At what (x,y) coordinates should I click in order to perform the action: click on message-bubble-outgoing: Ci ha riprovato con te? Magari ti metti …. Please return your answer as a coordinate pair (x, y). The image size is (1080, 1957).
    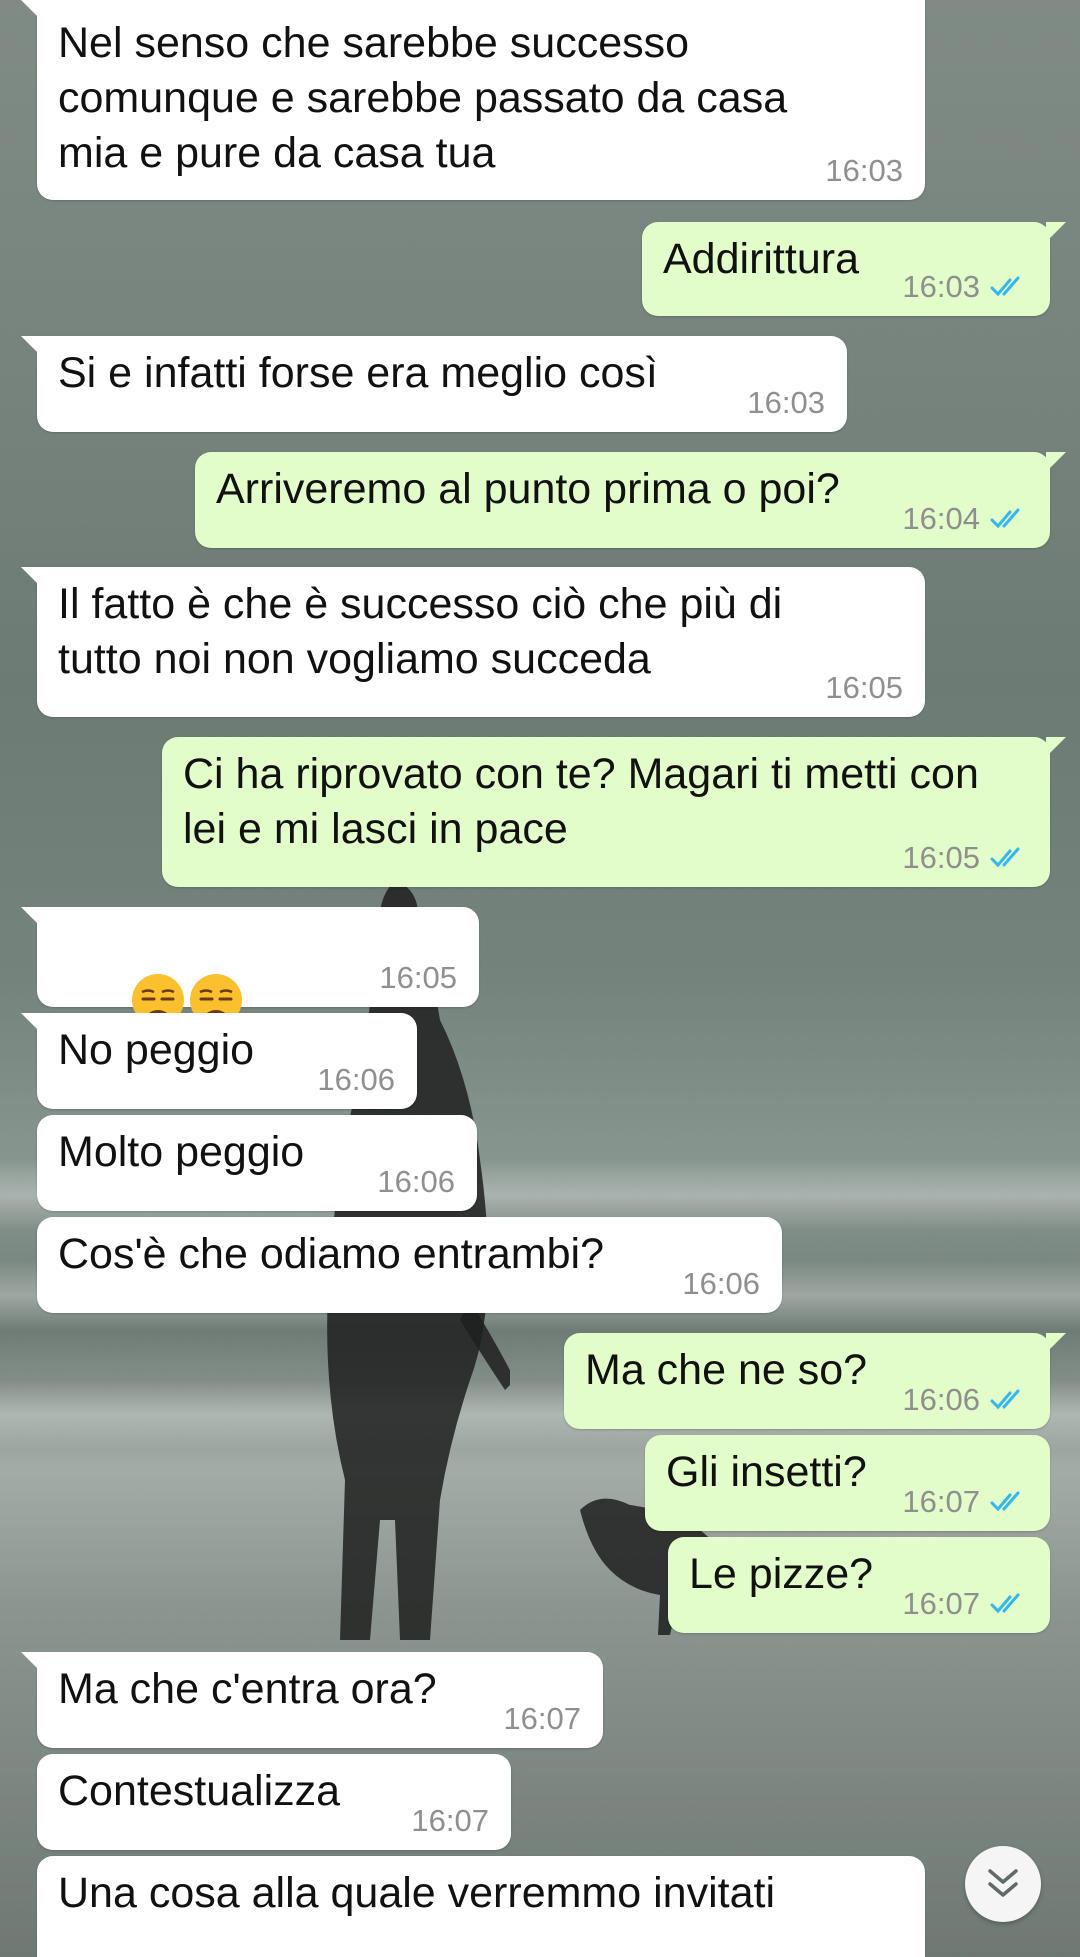
    Looking at the image, I should click on (614, 812).